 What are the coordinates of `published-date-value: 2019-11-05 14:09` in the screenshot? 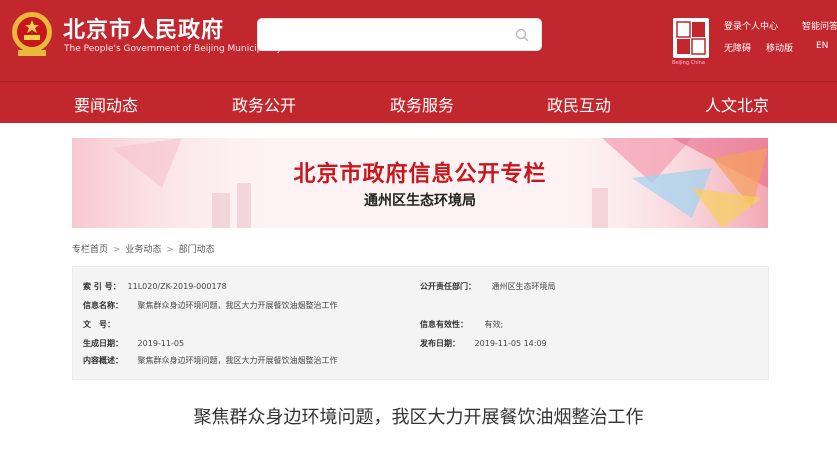 It's located at (510, 343).